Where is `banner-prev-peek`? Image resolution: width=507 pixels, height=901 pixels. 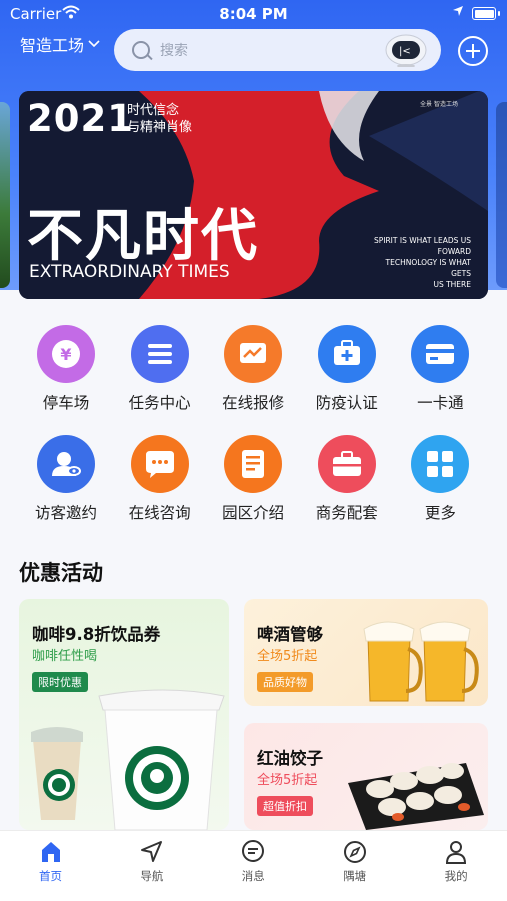 banner-prev-peek is located at coordinates (5, 195).